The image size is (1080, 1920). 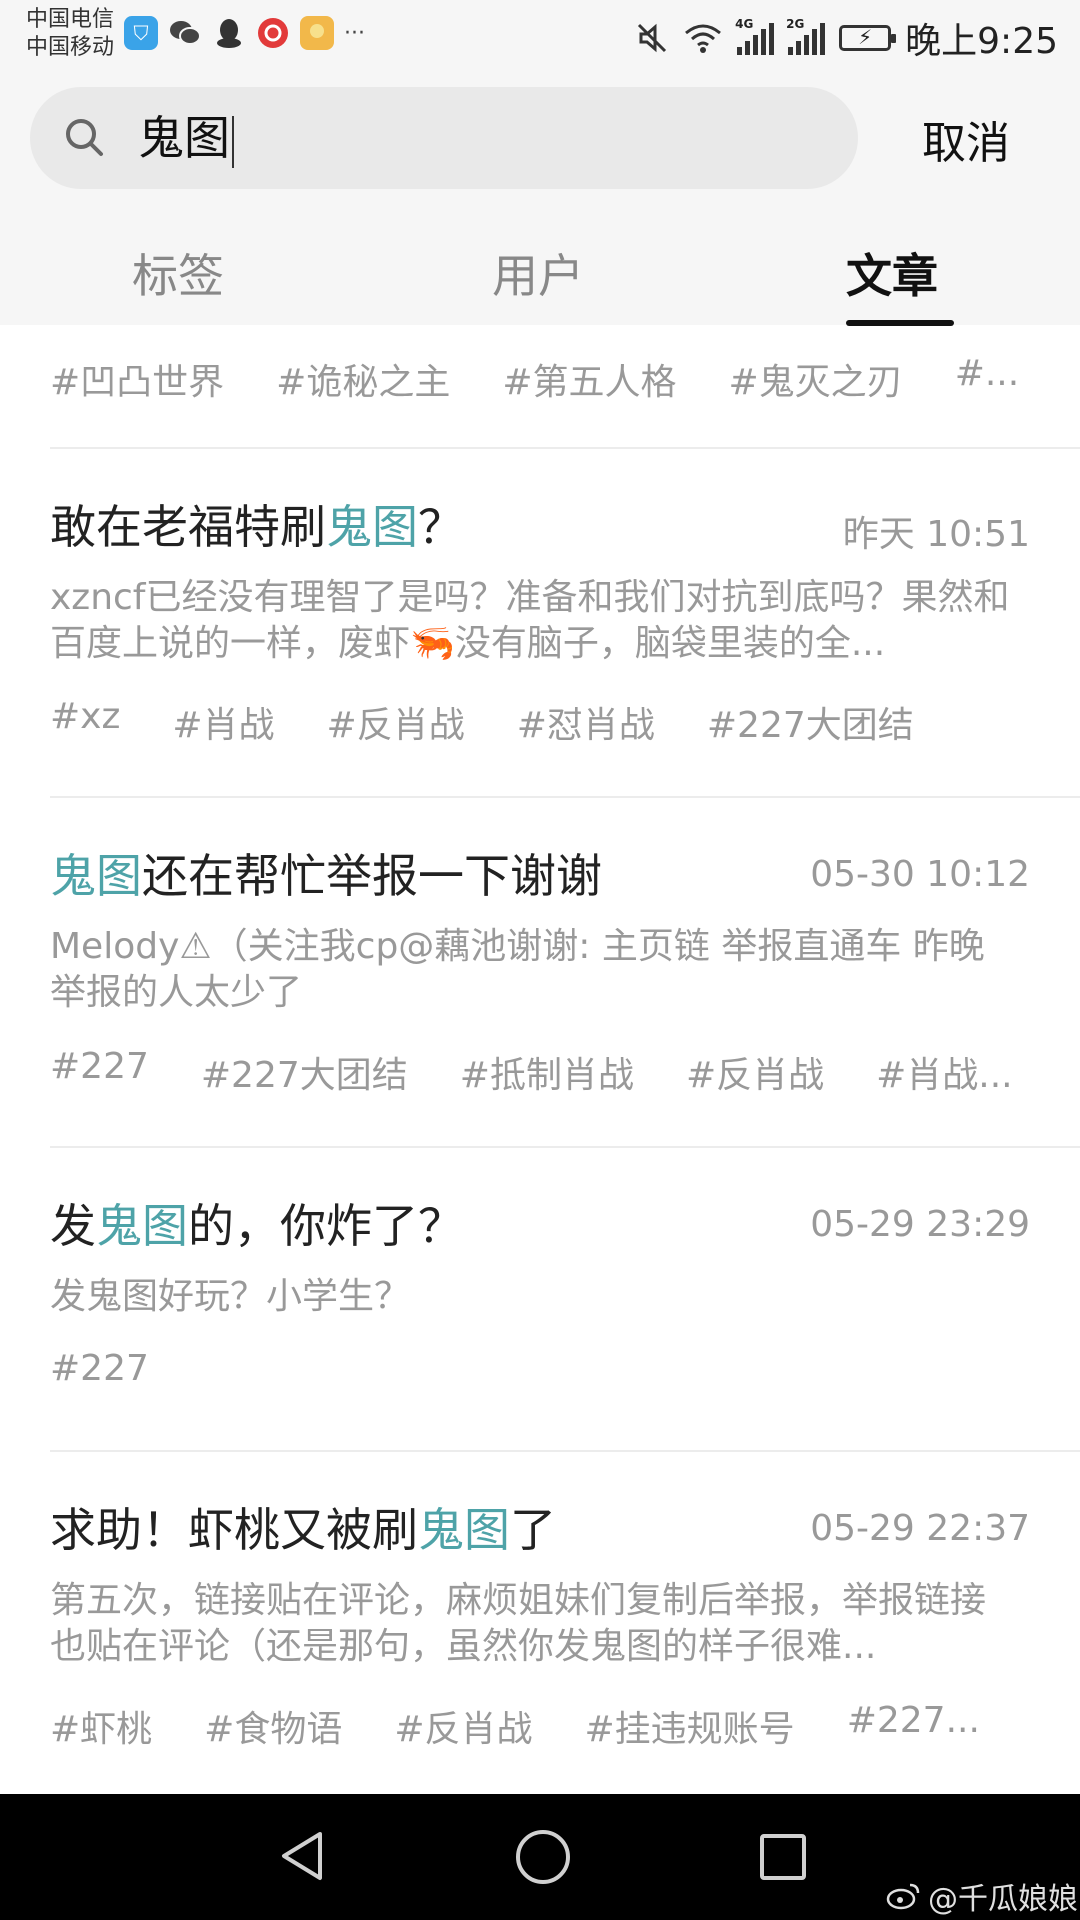 What do you see at coordinates (273, 1726) in the screenshot?
I see `tag: #食物语` at bounding box center [273, 1726].